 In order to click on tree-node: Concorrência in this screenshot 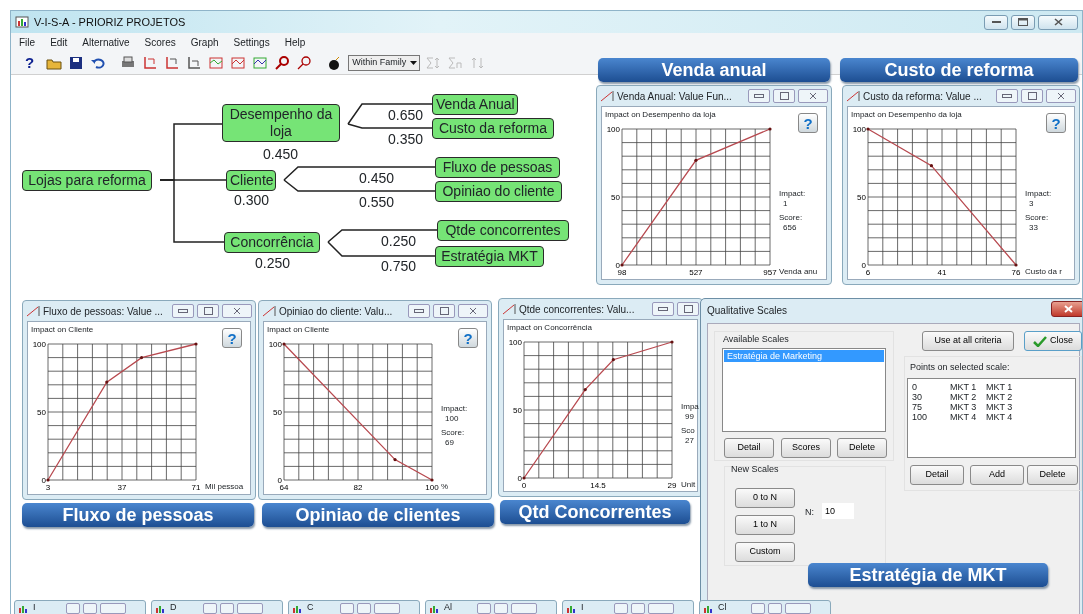, I will do `click(272, 242)`.